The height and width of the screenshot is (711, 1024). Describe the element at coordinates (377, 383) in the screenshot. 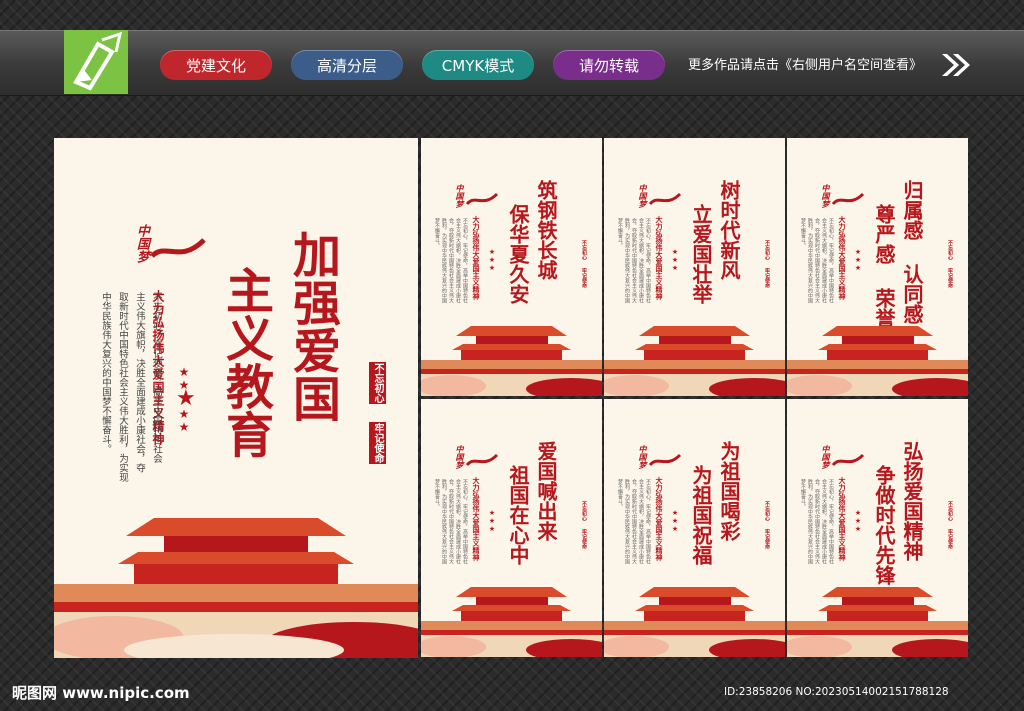

I see `main-seal-1: 不忘初心` at that location.